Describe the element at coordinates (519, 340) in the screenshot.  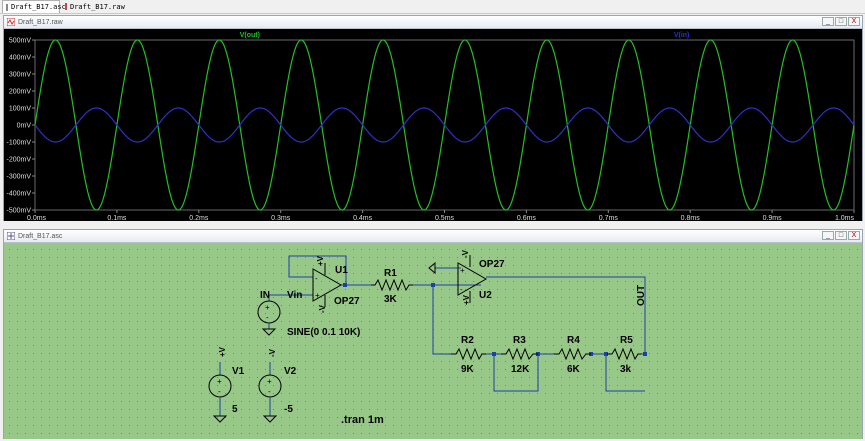
I see `r3-ref: R3` at that location.